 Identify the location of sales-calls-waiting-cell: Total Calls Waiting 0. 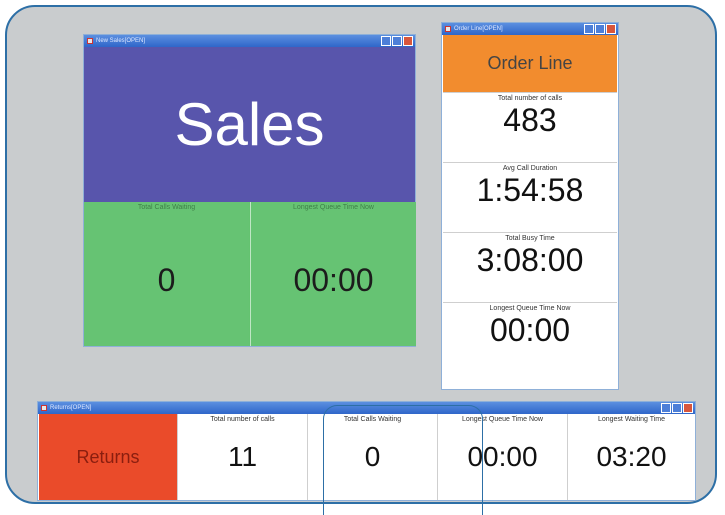
(166, 274).